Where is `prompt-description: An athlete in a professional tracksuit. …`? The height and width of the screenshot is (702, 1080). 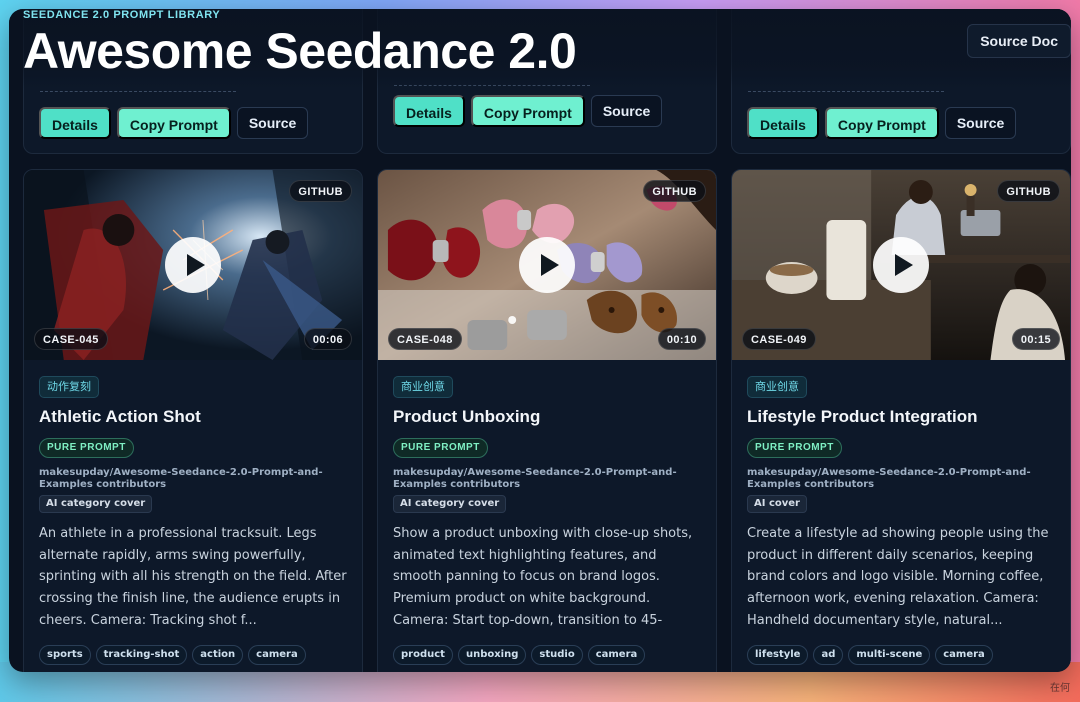
prompt-description: An athlete in a professional tracksuit. … is located at coordinates (193, 577).